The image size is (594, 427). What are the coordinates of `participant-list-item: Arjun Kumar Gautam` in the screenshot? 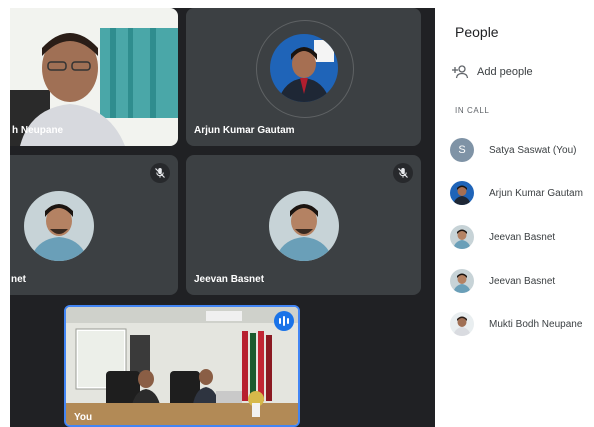 It's located at (516, 193).